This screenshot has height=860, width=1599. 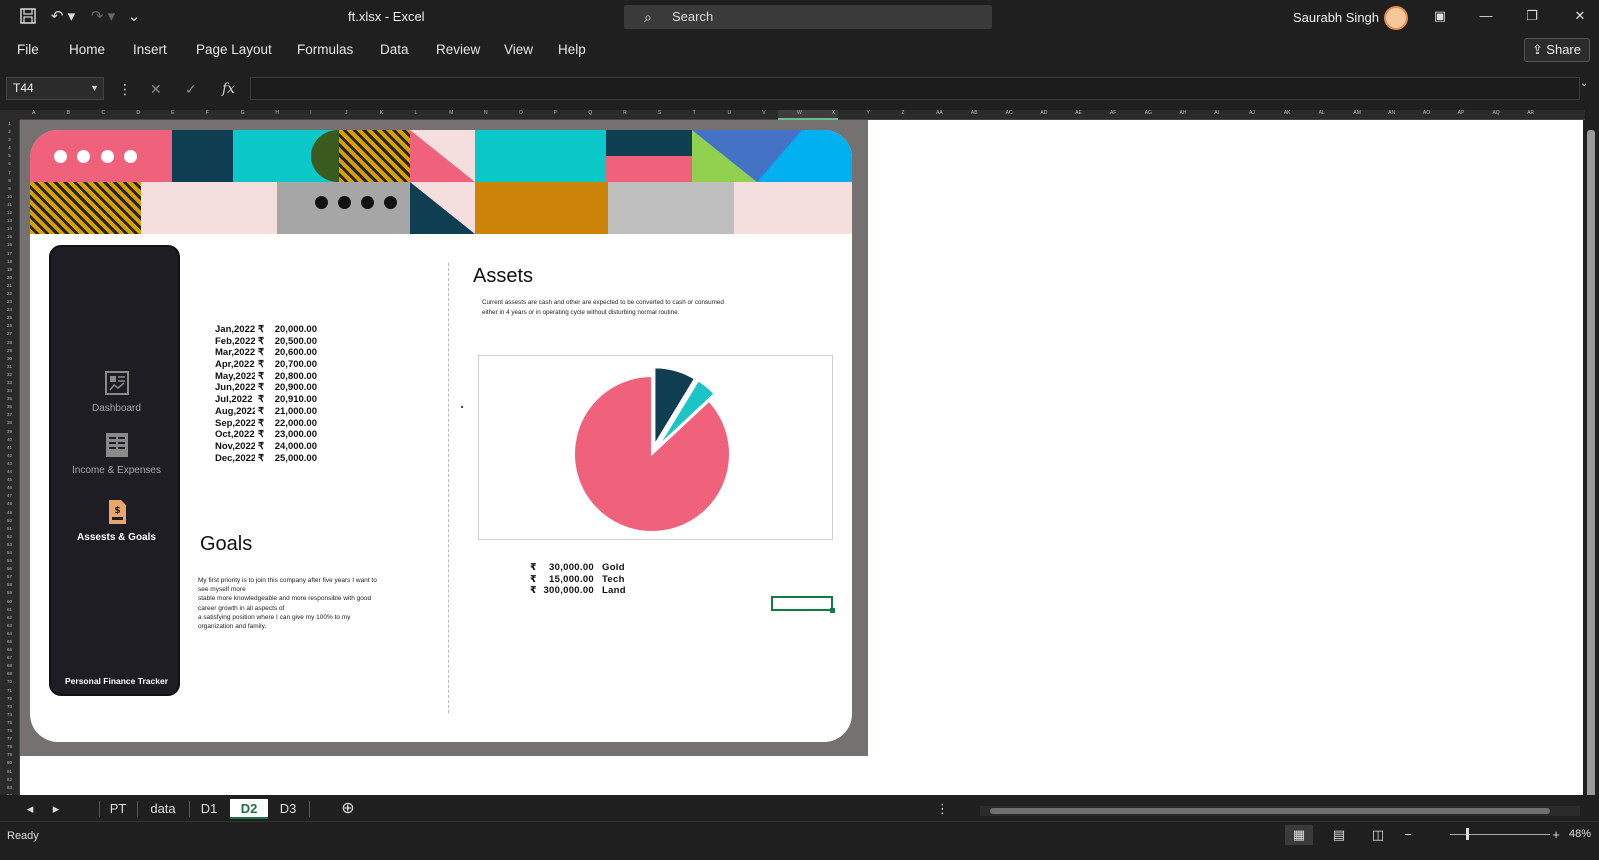 What do you see at coordinates (1557, 50) in the screenshot?
I see `share-button: ⇪ Share` at bounding box center [1557, 50].